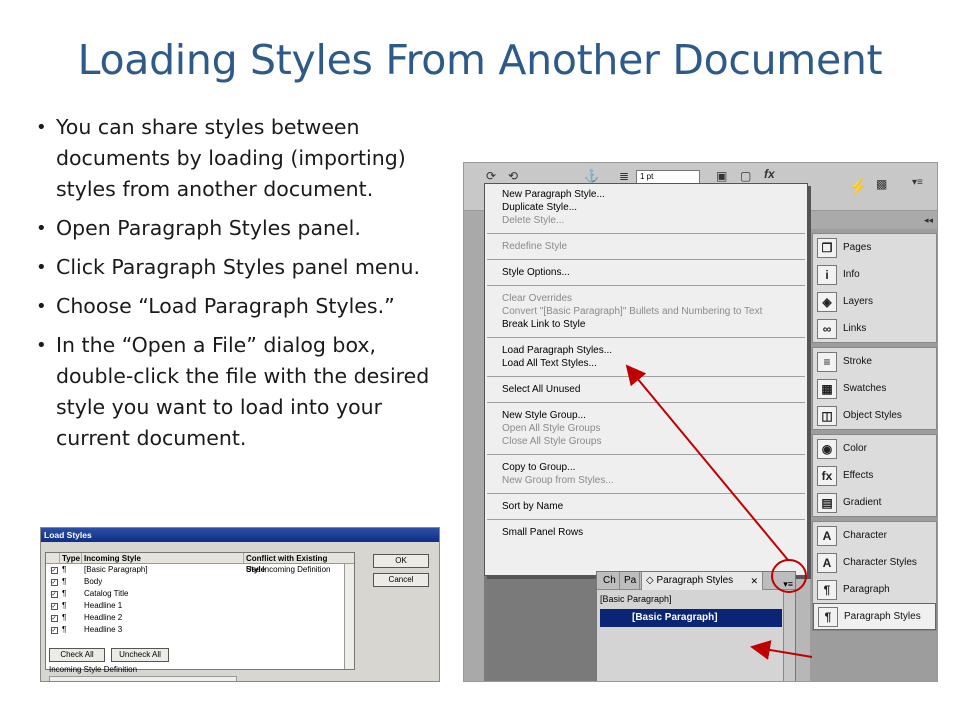 Image resolution: width=960 pixels, height=720 pixels. What do you see at coordinates (702, 581) in the screenshot?
I see `tab-paragraph-styles: ◇ Paragraph Styles ✕` at bounding box center [702, 581].